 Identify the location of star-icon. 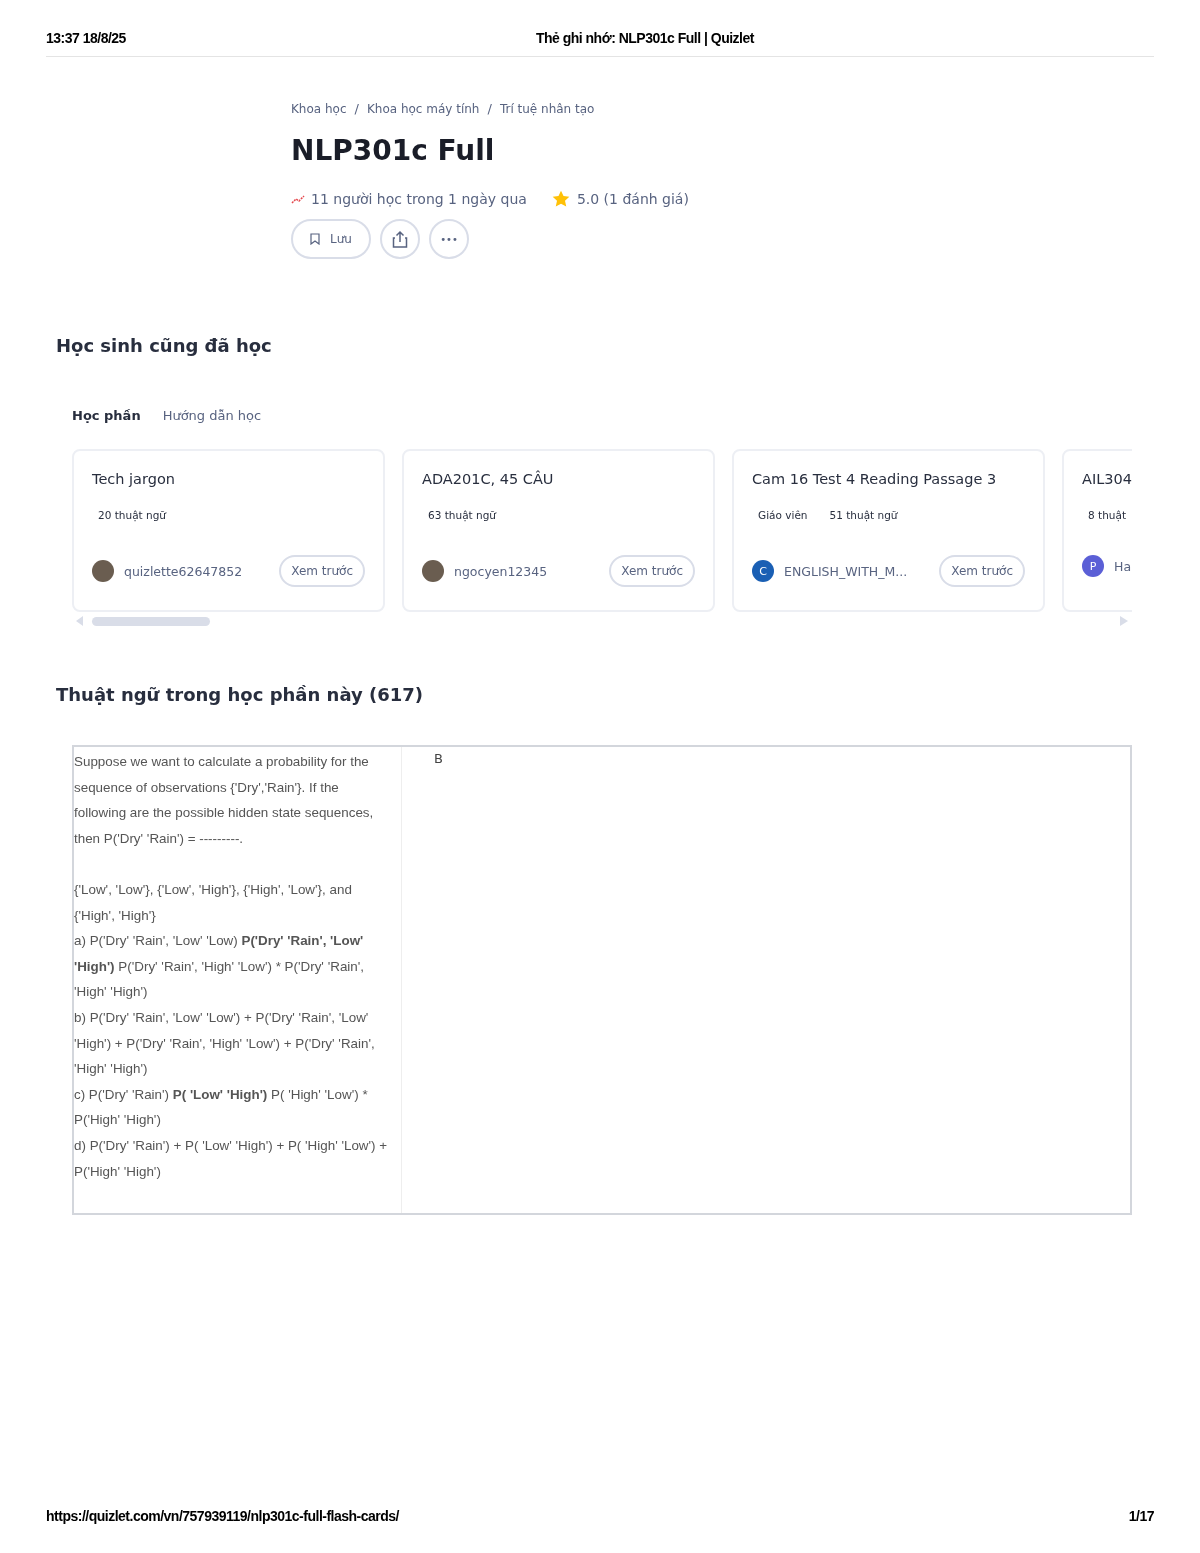
(560, 199).